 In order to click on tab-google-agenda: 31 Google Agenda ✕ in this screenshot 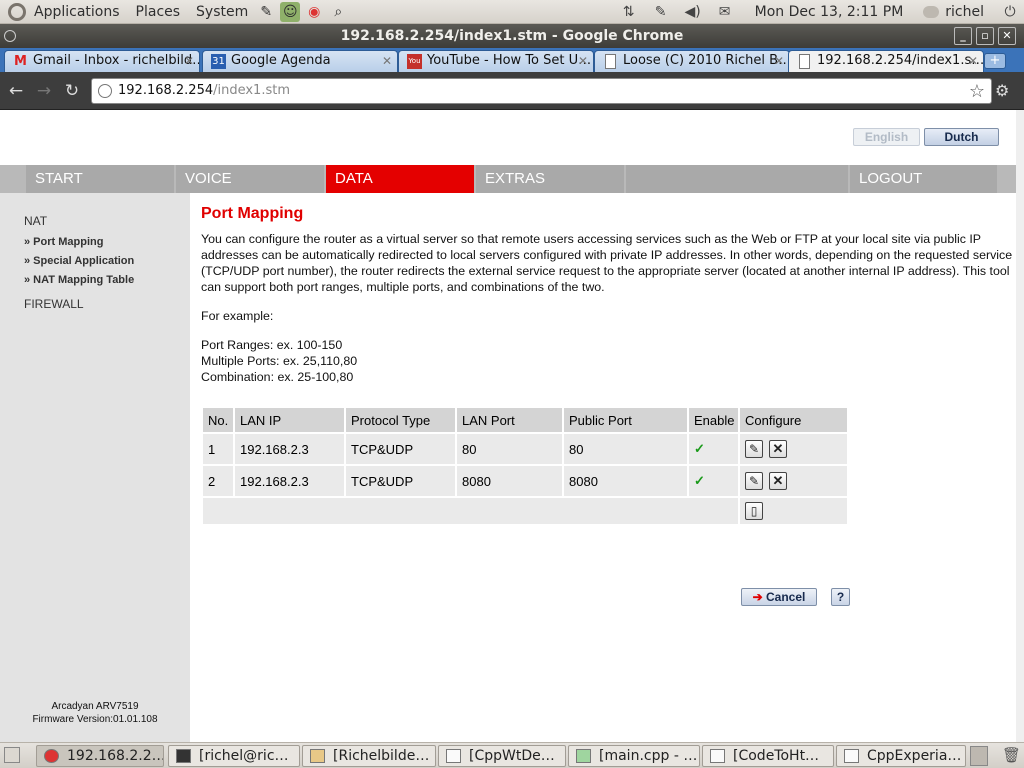, I will do `click(300, 61)`.